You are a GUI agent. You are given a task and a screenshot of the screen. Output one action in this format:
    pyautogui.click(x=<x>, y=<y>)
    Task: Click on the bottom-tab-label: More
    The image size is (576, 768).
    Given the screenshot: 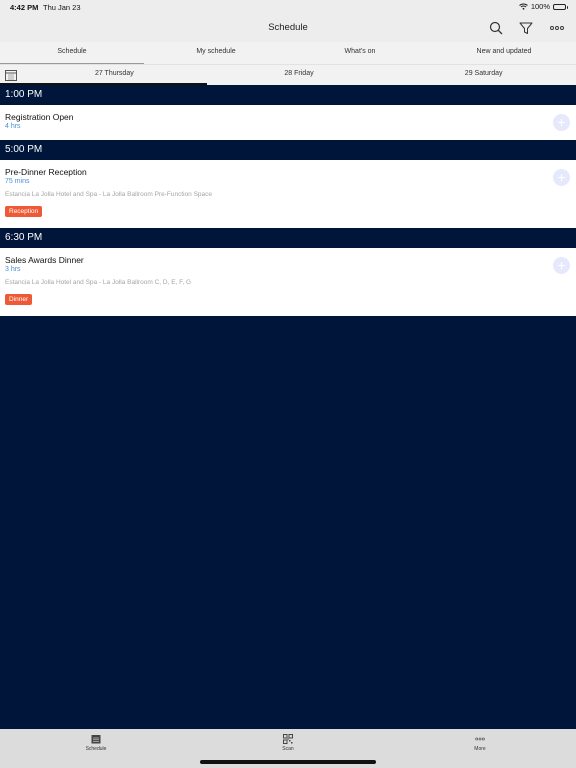 What is the action you would take?
    pyautogui.click(x=480, y=749)
    